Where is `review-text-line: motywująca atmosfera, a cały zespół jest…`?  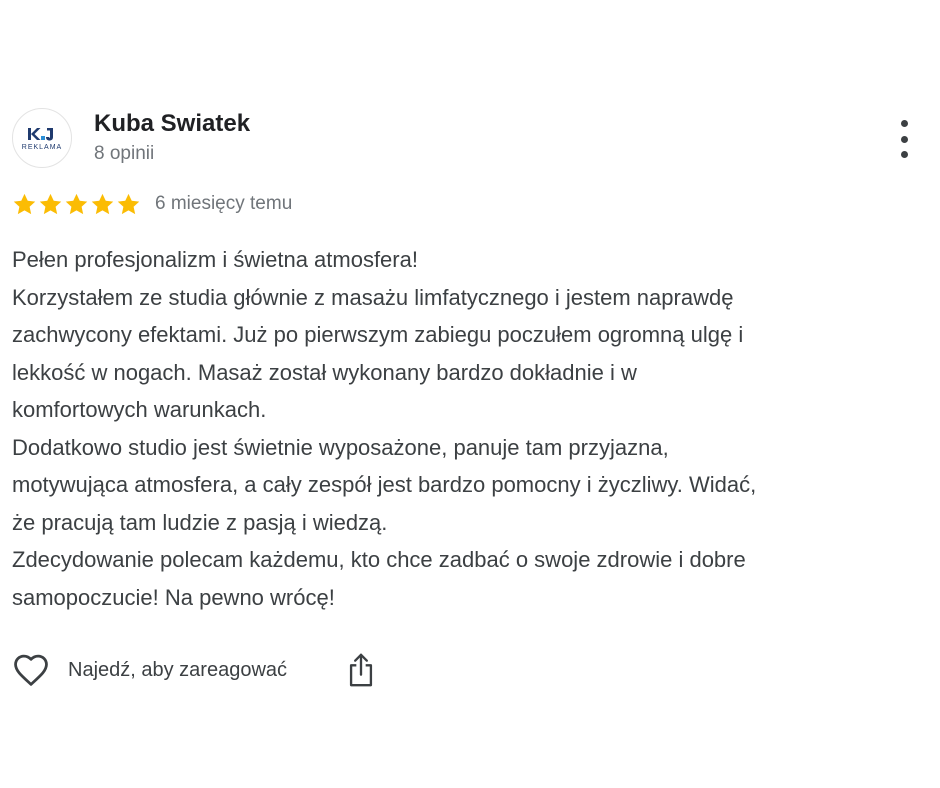 review-text-line: motywująca atmosfera, a cały zespół jest… is located at coordinates (384, 484).